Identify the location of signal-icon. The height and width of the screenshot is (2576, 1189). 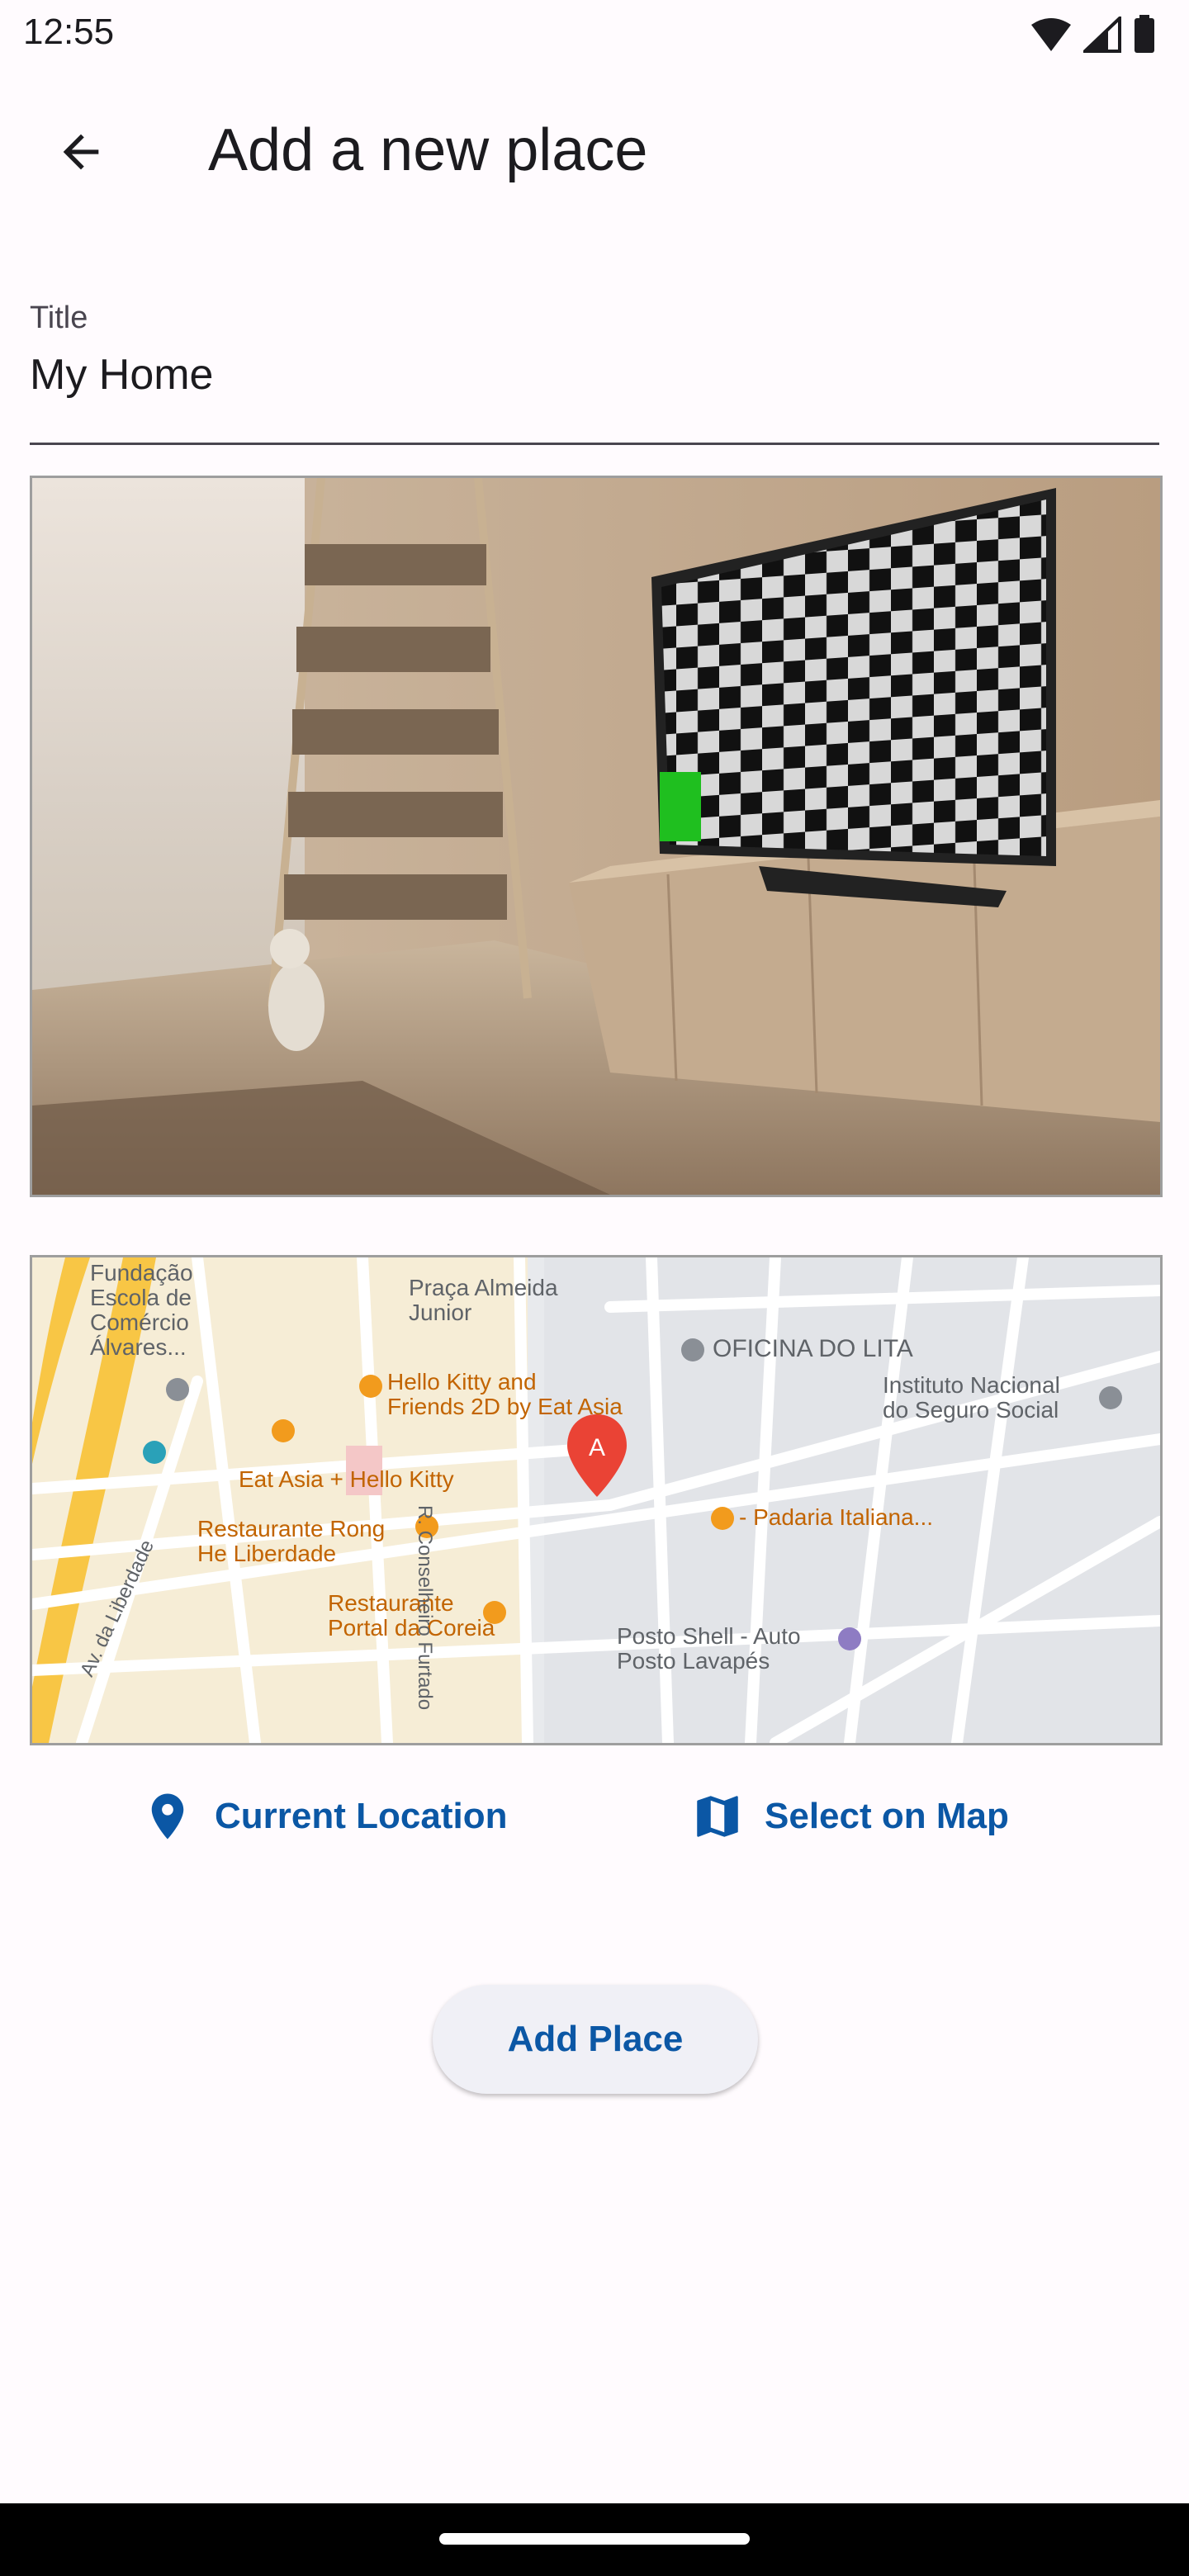
(1102, 35).